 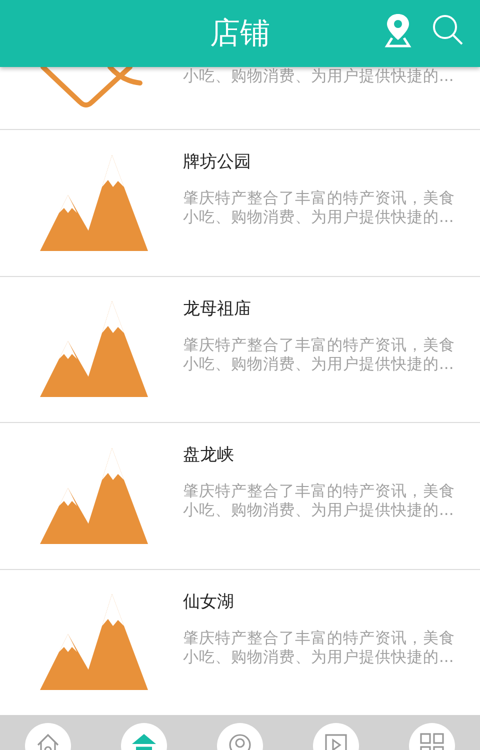 What do you see at coordinates (398, 30) in the screenshot?
I see `map-pin-icon` at bounding box center [398, 30].